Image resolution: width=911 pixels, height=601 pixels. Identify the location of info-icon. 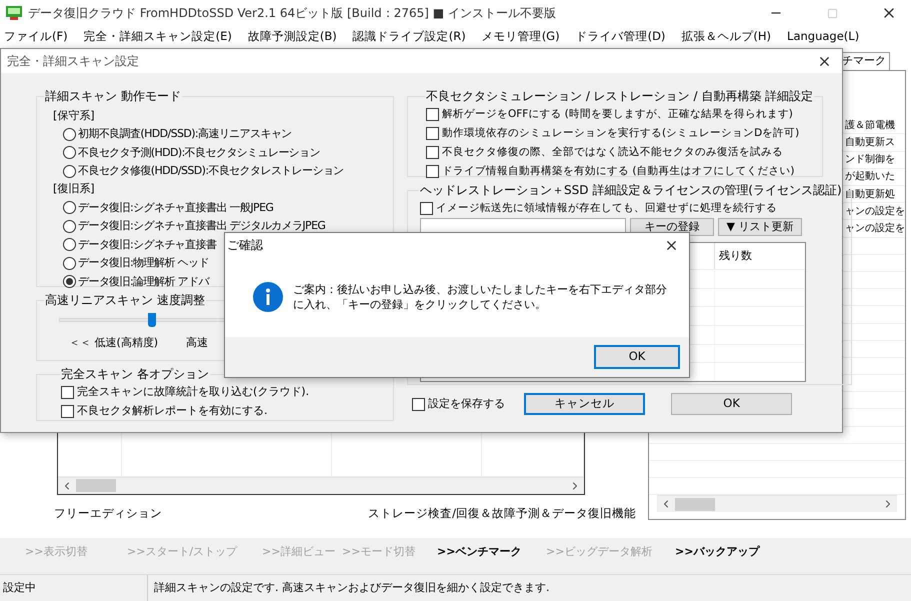
(268, 297).